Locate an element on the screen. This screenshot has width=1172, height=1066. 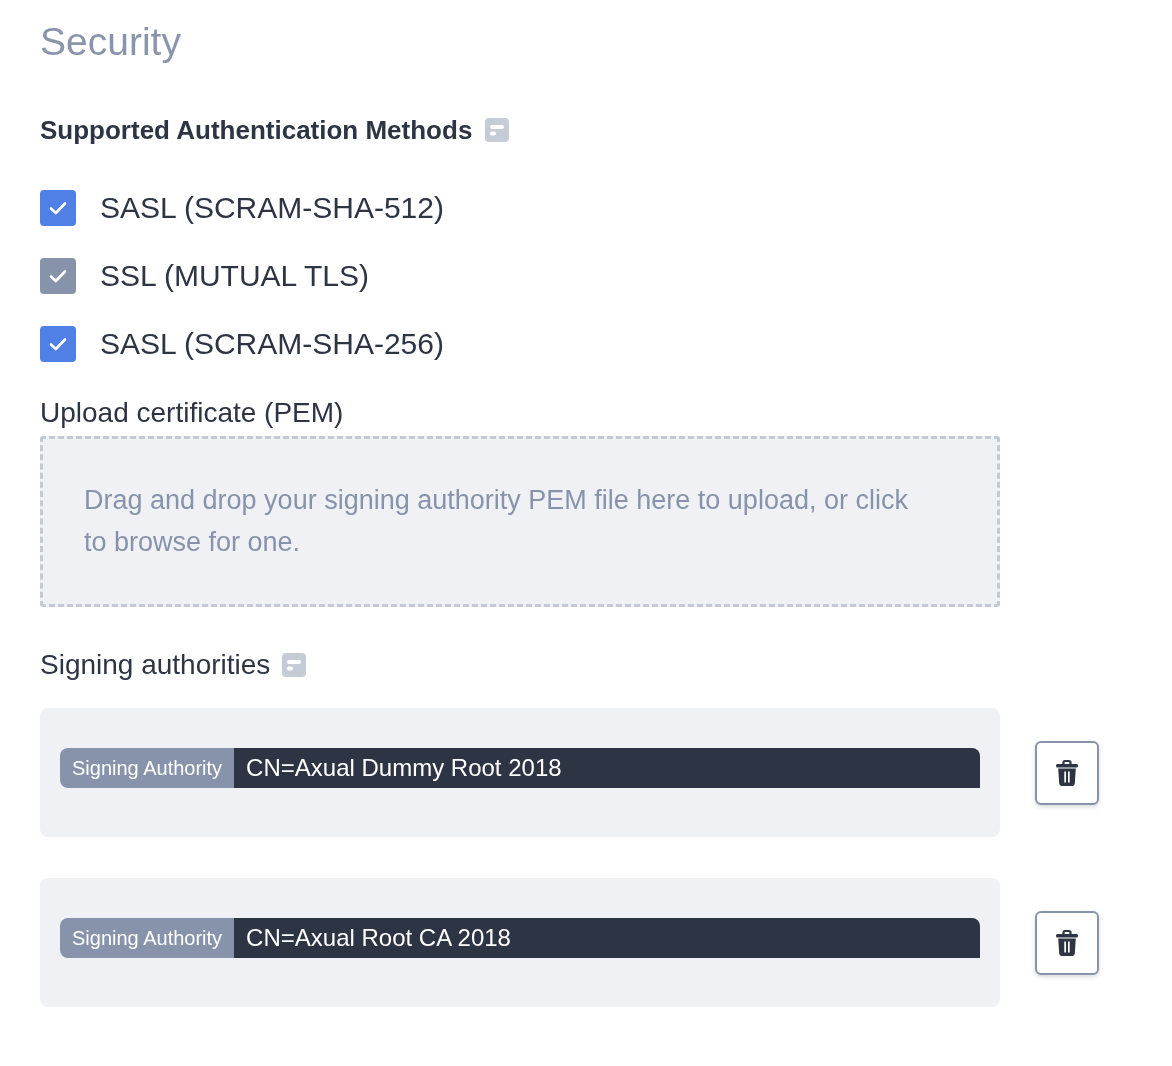
section-heading: Signing authorities is located at coordinates (155, 665).